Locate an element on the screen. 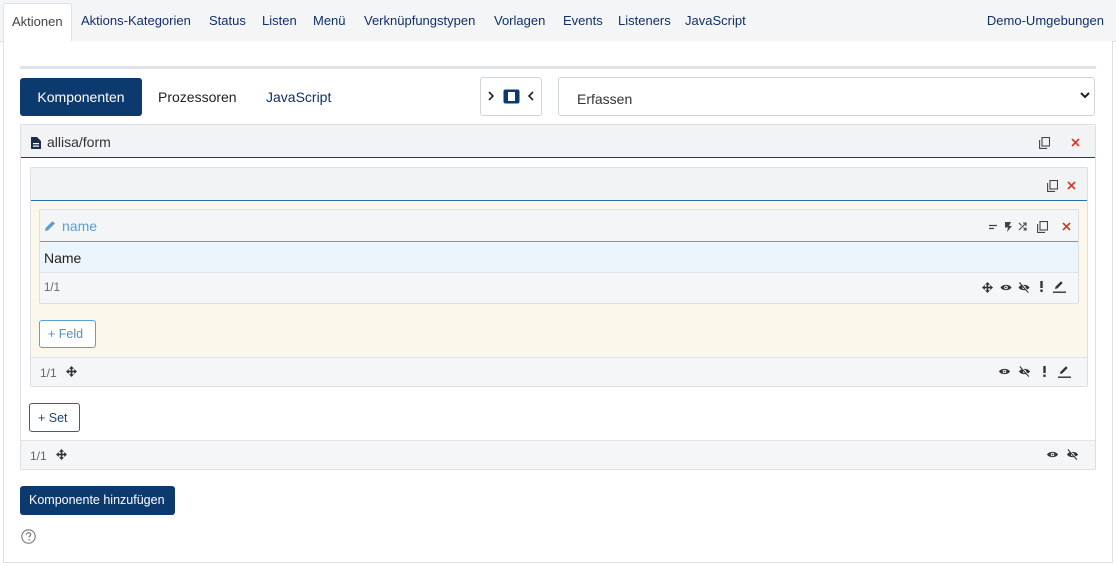  demo-environments-link: Demo-Umgebungen is located at coordinates (1045, 20).